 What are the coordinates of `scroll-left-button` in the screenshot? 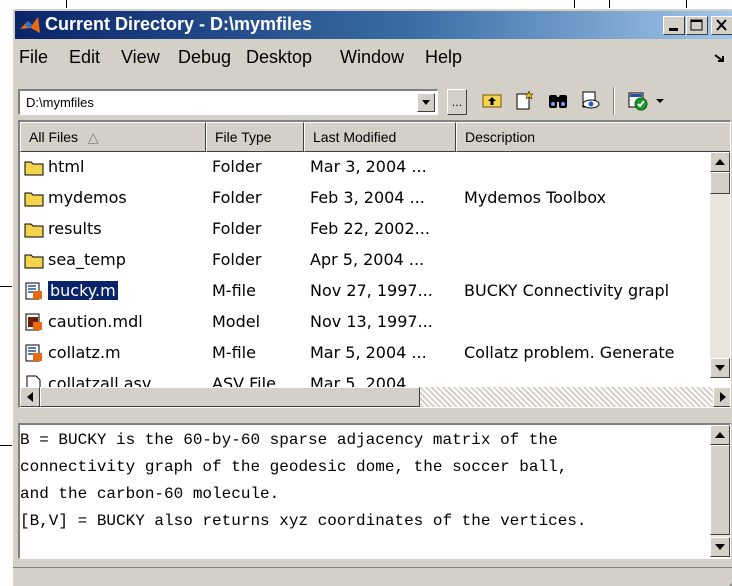 It's located at (30, 397).